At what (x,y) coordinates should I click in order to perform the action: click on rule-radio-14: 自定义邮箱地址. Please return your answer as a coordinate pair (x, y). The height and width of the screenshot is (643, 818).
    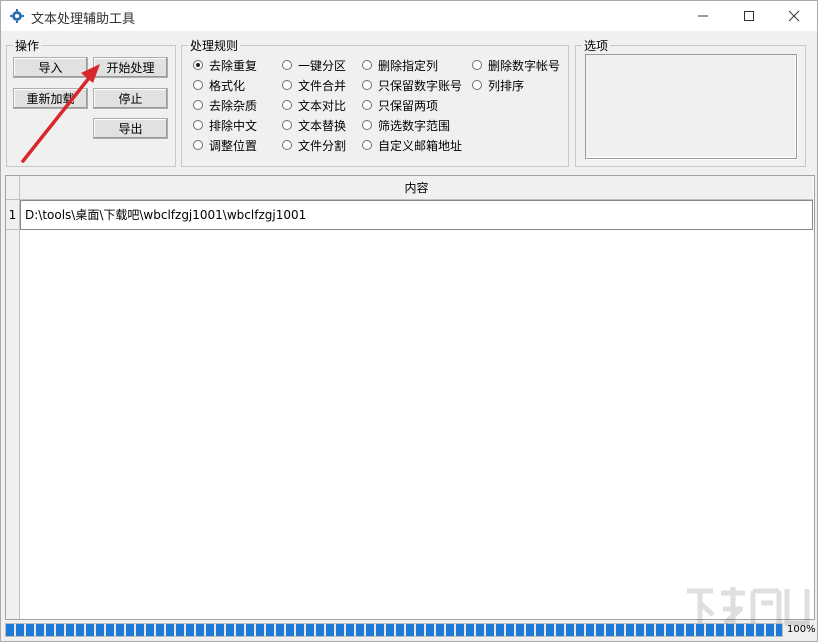
    Looking at the image, I should click on (412, 145).